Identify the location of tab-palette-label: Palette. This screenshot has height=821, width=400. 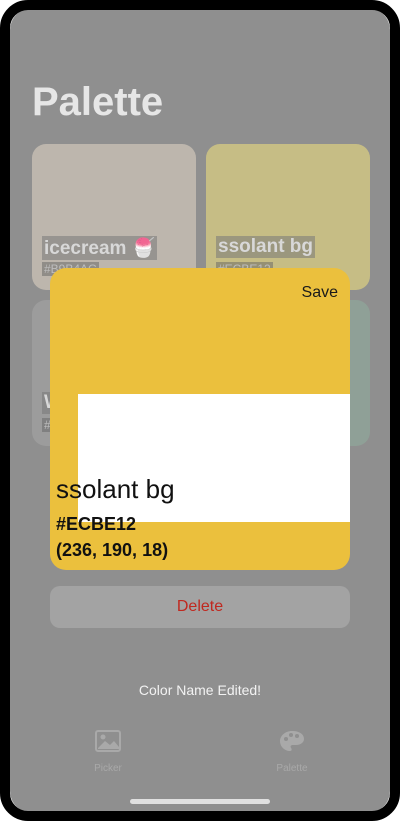
(292, 768).